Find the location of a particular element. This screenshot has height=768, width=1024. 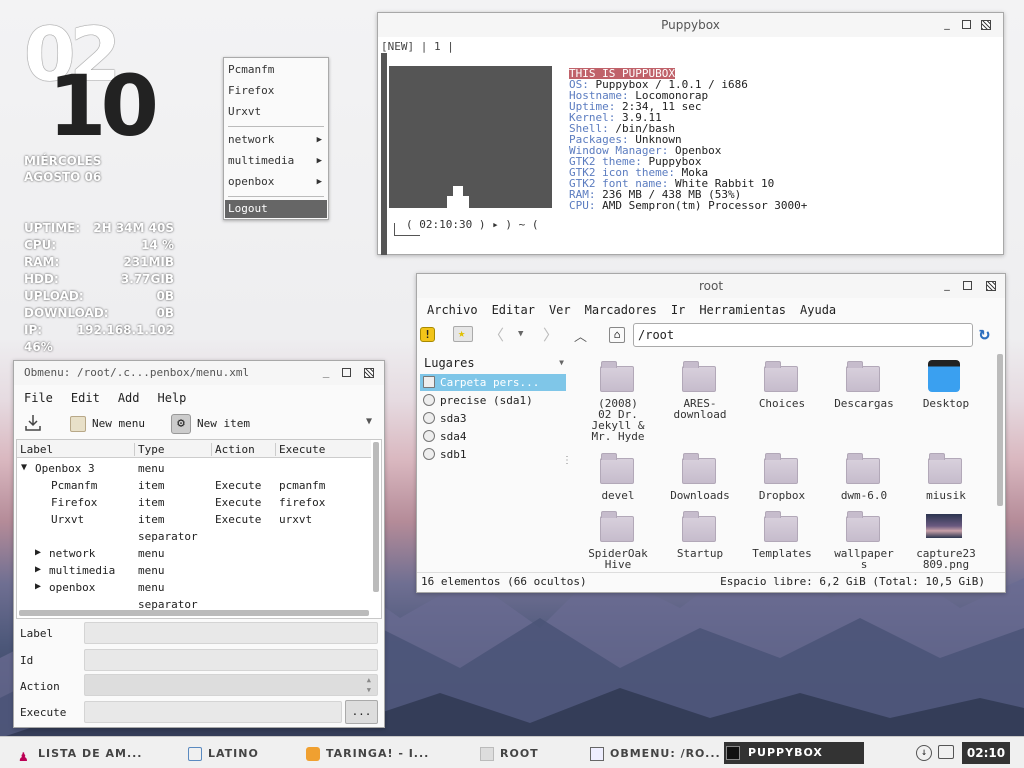

menu-file: File is located at coordinates (38, 398).